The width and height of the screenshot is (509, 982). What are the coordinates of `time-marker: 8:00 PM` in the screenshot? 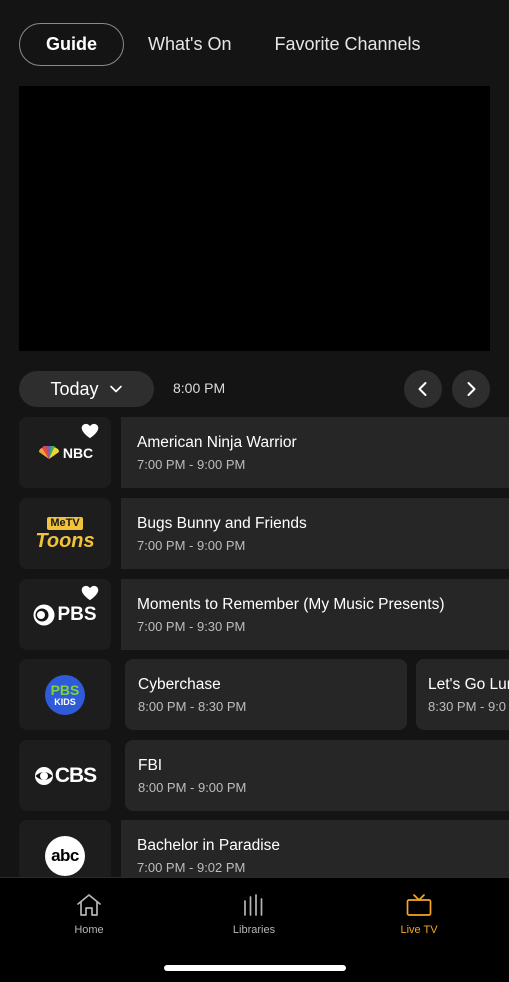 It's located at (199, 388).